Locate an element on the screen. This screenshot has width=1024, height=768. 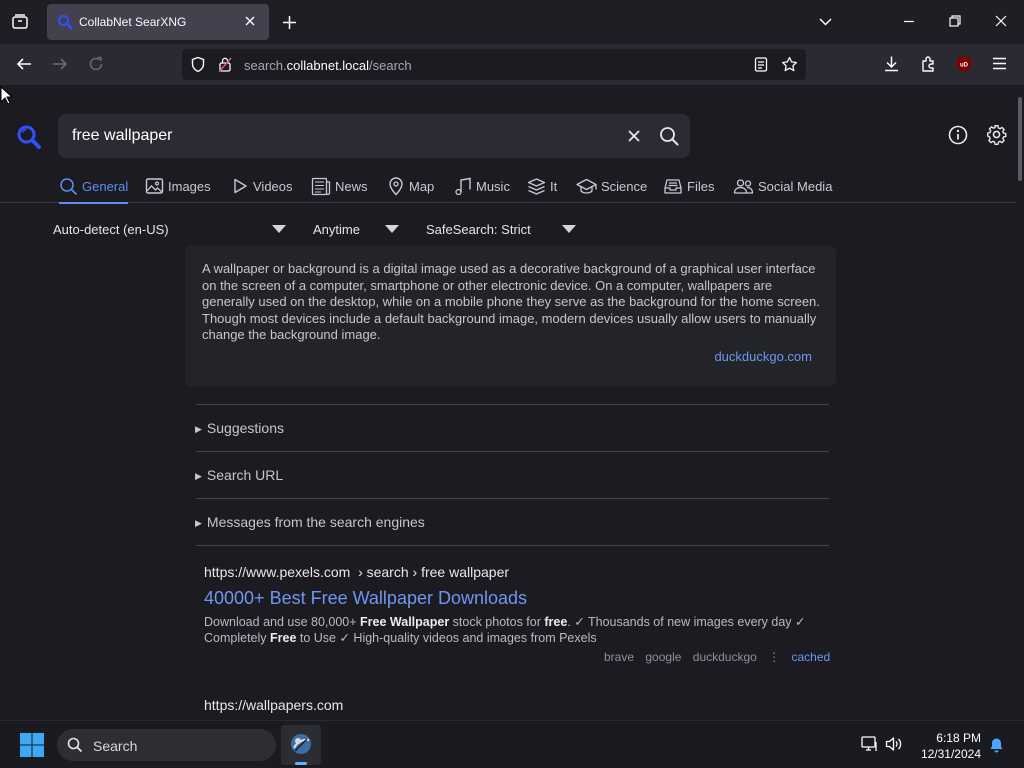
running-indicator is located at coordinates (301, 763).